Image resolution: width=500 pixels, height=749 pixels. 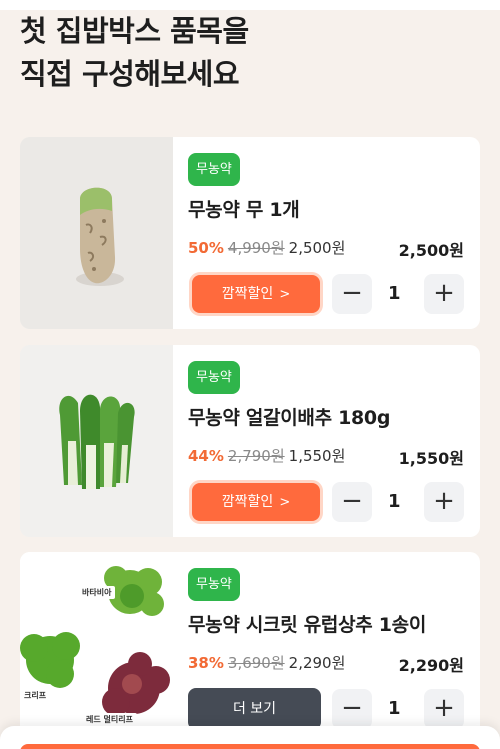 What do you see at coordinates (431, 665) in the screenshot?
I see `total-price: 2,290원` at bounding box center [431, 665].